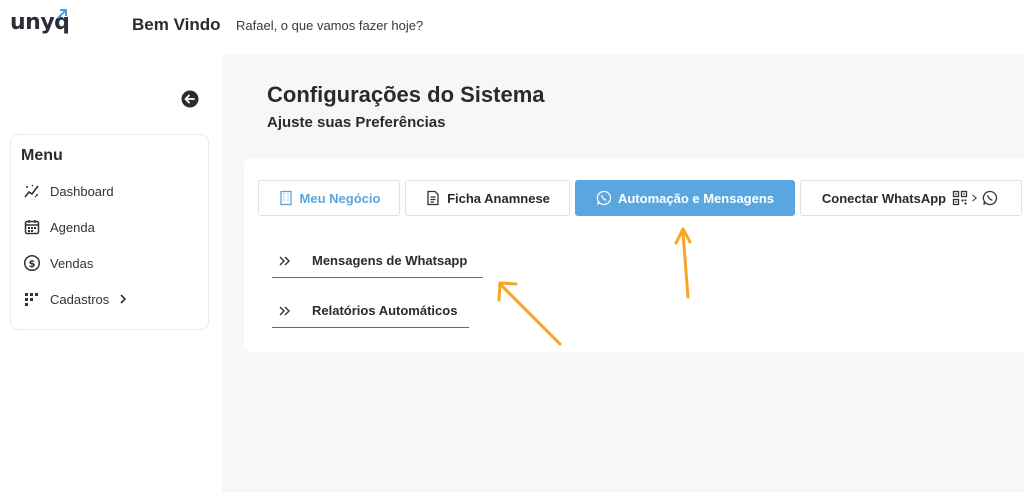  Describe the element at coordinates (285, 198) in the screenshot. I see `building-icon` at that location.